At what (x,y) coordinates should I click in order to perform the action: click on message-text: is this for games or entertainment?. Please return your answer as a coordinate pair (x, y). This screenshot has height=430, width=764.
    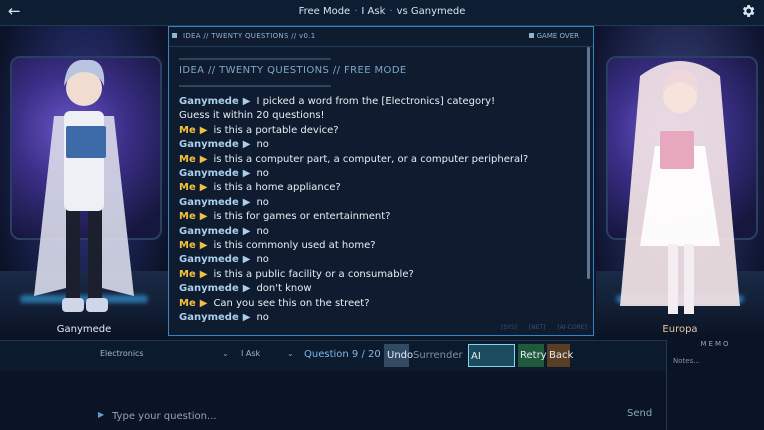
    Looking at the image, I should click on (302, 217).